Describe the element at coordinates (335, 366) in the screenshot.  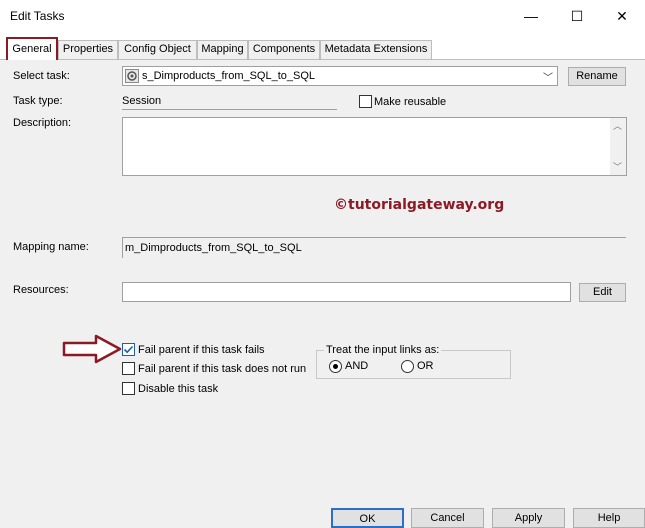
I see `and-radio` at that location.